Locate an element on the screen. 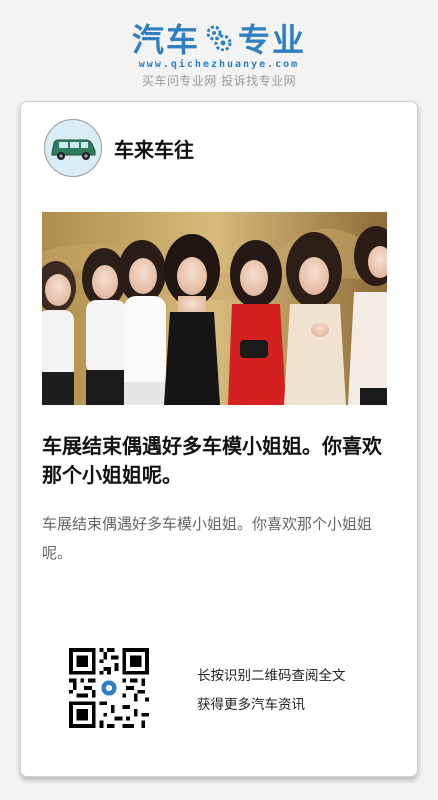  qr-caption-line1: 长按识别二维码查阅全文 is located at coordinates (271, 676).